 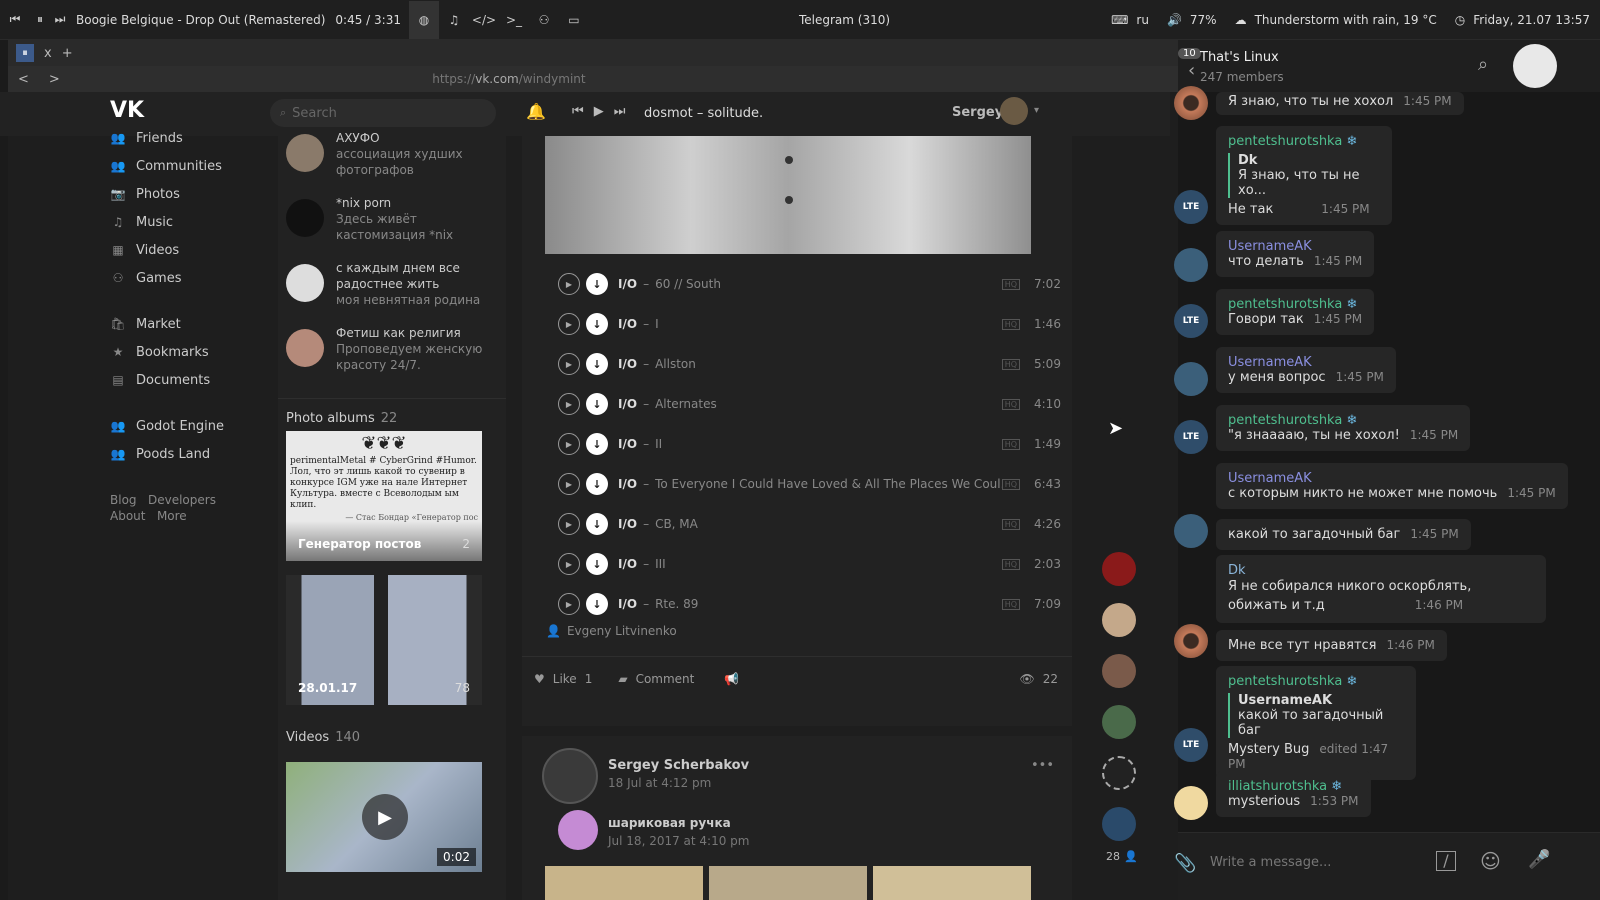 What do you see at coordinates (1446, 861) in the screenshot?
I see `bot-command-icon: /` at bounding box center [1446, 861].